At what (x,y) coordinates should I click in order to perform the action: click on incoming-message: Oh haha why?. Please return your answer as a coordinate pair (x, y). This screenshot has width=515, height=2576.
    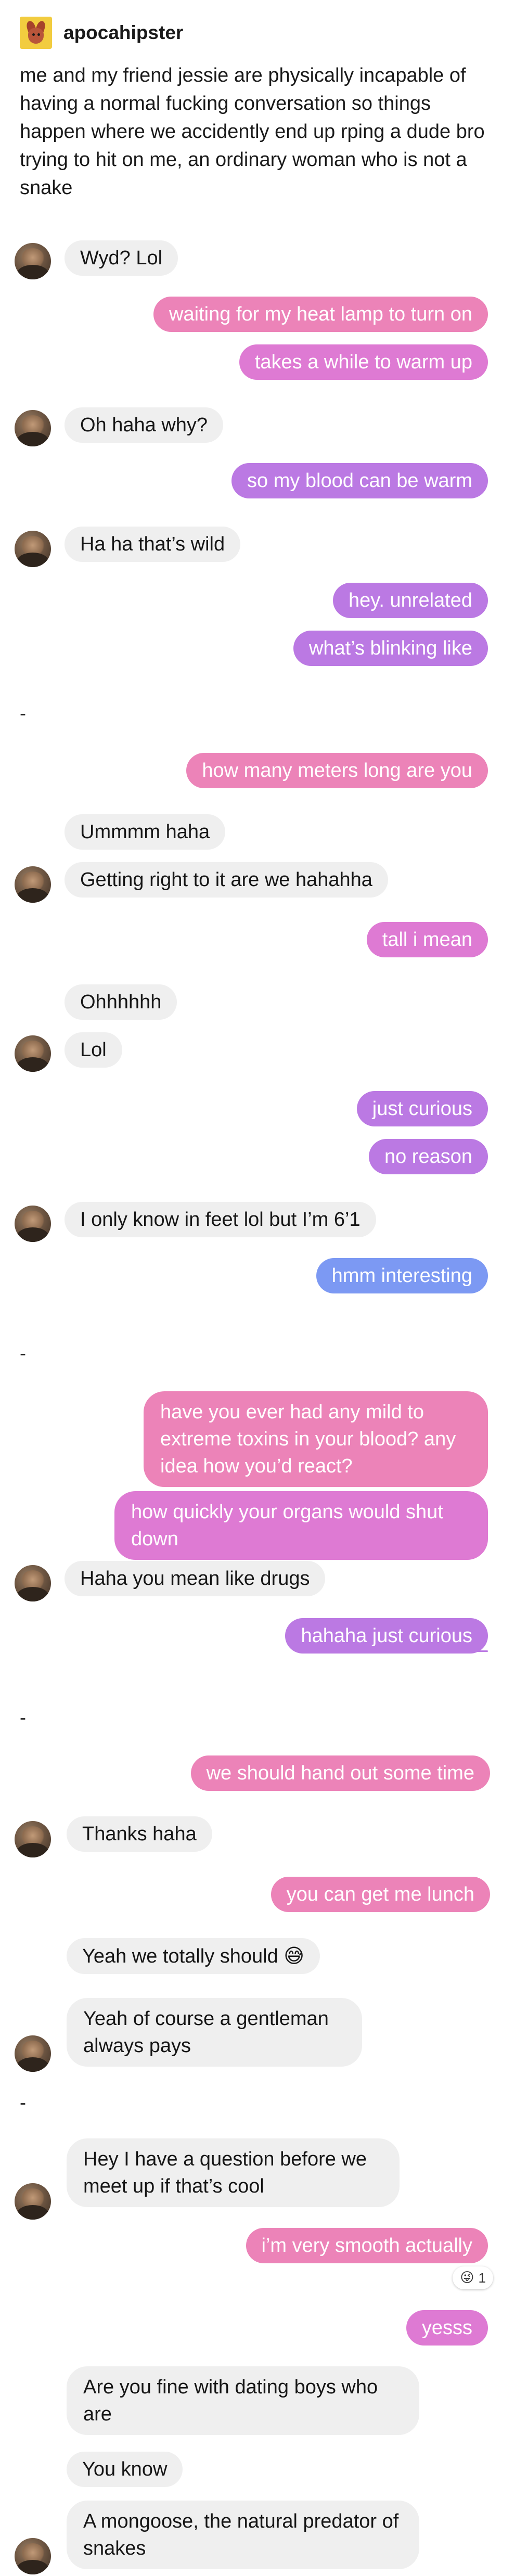
    Looking at the image, I should click on (145, 425).